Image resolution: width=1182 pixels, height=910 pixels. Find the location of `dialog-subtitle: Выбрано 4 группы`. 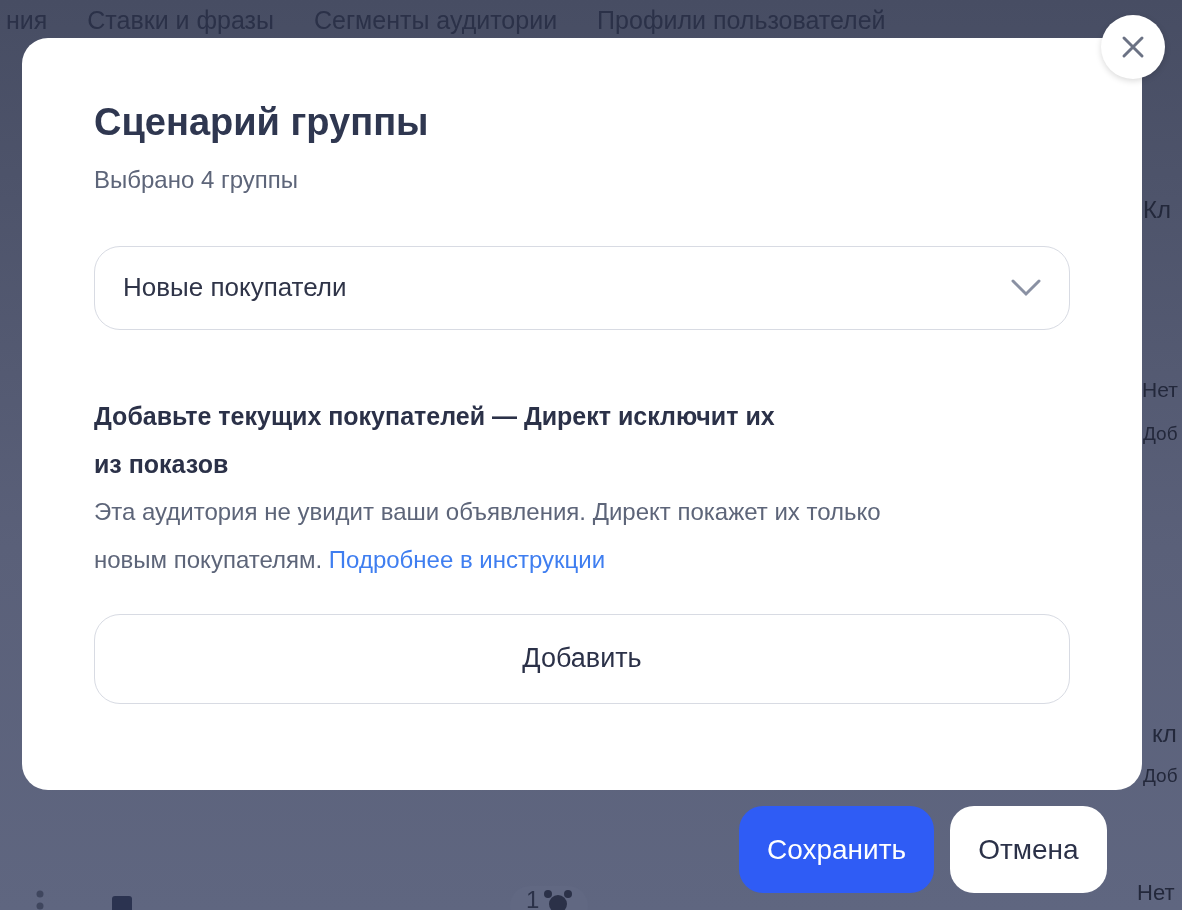

dialog-subtitle: Выбрано 4 группы is located at coordinates (197, 179).